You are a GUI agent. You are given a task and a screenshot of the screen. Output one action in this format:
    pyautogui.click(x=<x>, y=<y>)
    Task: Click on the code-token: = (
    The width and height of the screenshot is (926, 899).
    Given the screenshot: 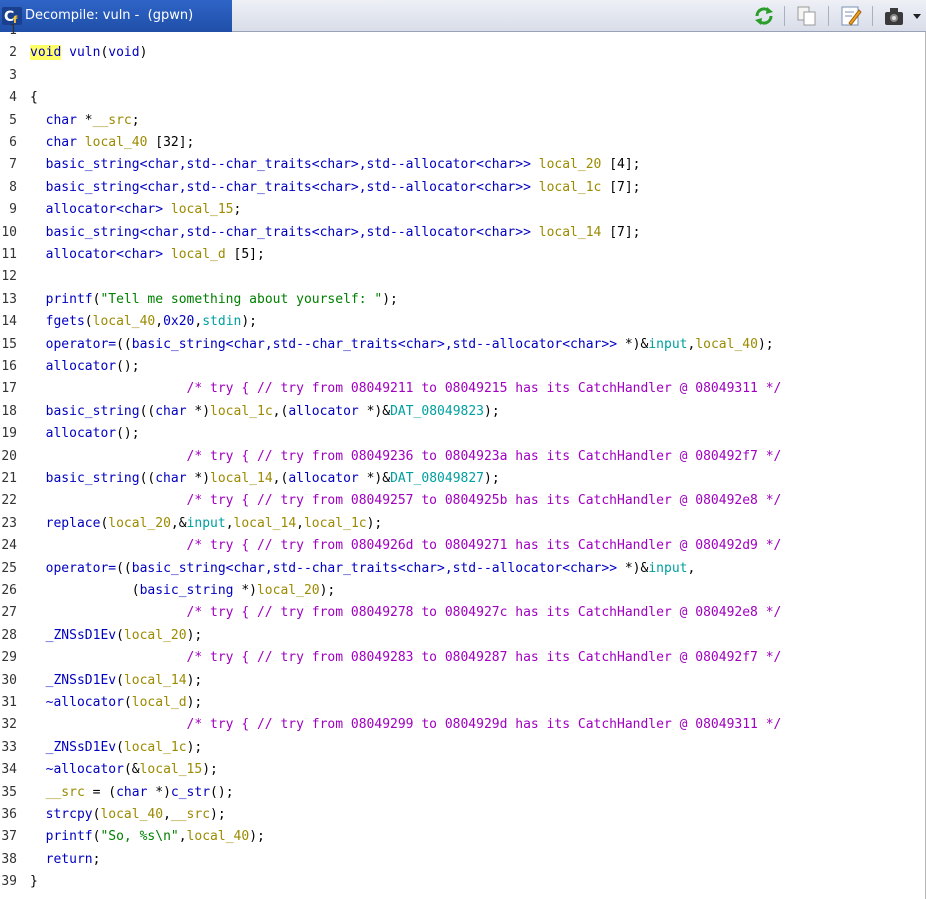 What is the action you would take?
    pyautogui.click(x=101, y=792)
    